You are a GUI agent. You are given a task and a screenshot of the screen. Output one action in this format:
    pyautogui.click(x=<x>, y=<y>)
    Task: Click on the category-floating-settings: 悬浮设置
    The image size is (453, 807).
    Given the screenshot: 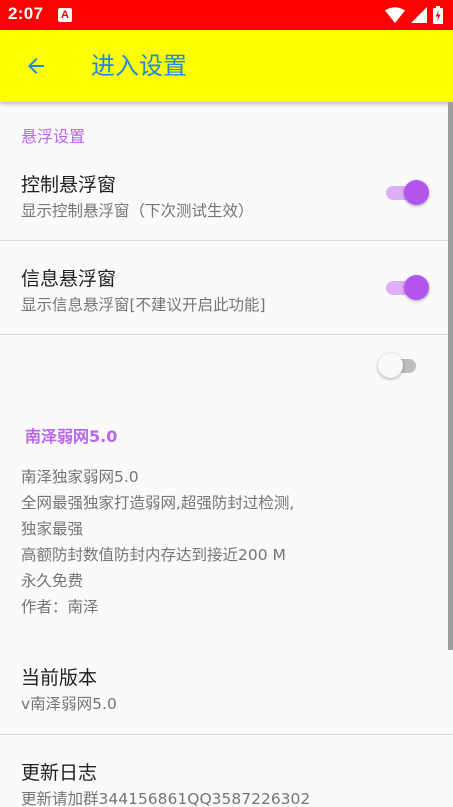 What is the action you would take?
    pyautogui.click(x=53, y=136)
    